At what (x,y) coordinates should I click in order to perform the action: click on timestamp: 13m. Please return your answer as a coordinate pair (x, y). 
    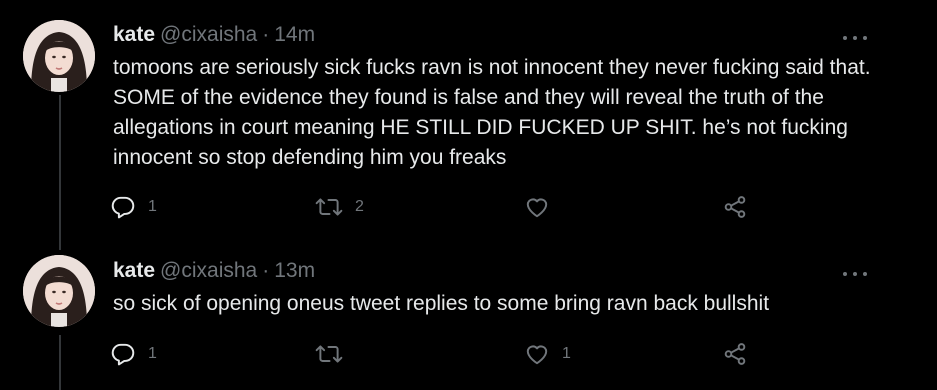
    Looking at the image, I should click on (294, 270).